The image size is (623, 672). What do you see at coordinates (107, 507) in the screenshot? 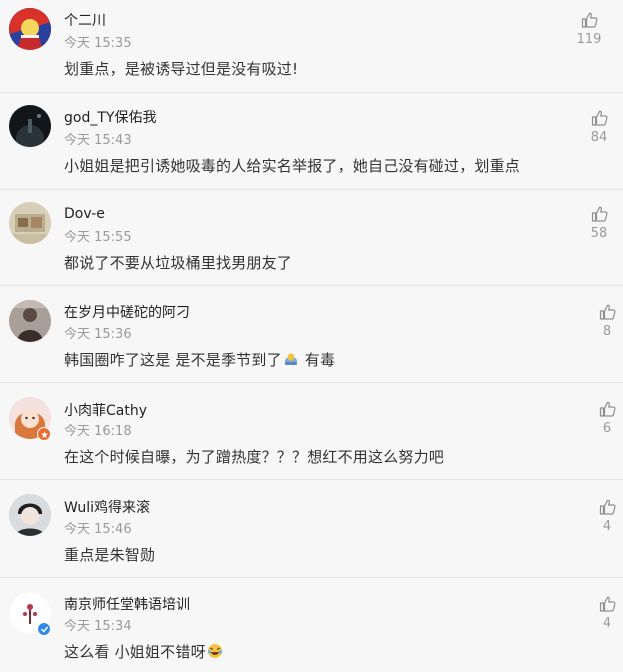
I see `username: Wuli鸡得来滚` at bounding box center [107, 507].